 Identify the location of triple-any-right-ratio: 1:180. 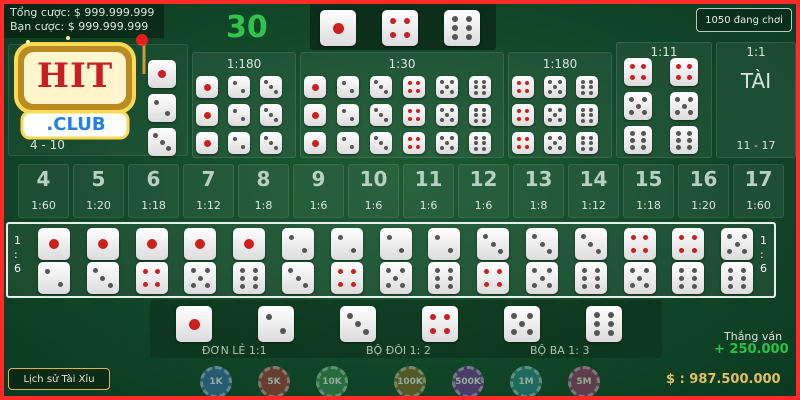
(560, 64).